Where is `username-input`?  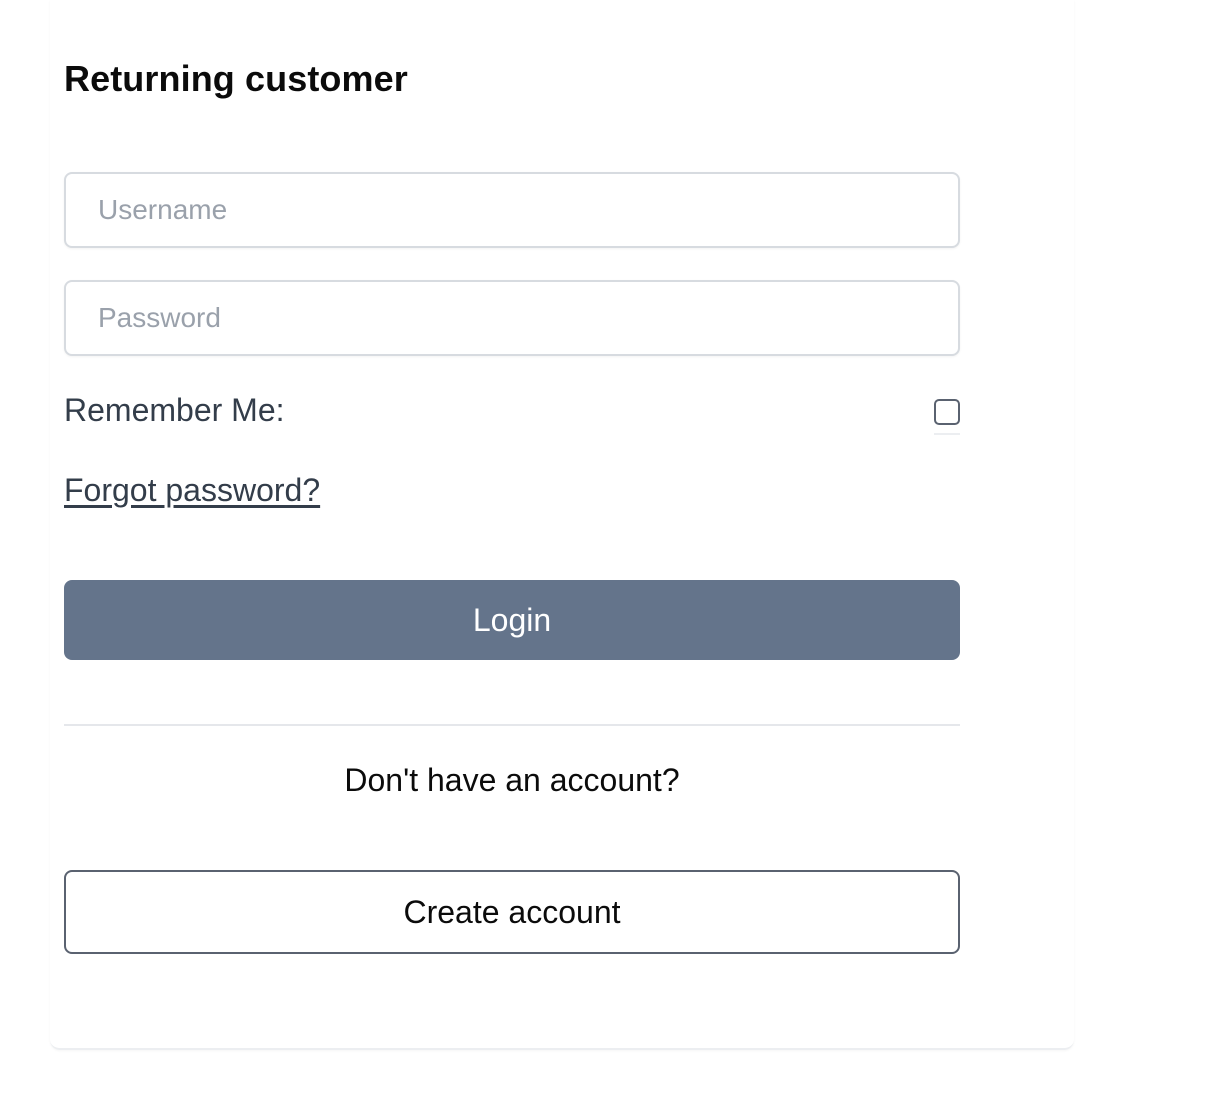 username-input is located at coordinates (512, 210).